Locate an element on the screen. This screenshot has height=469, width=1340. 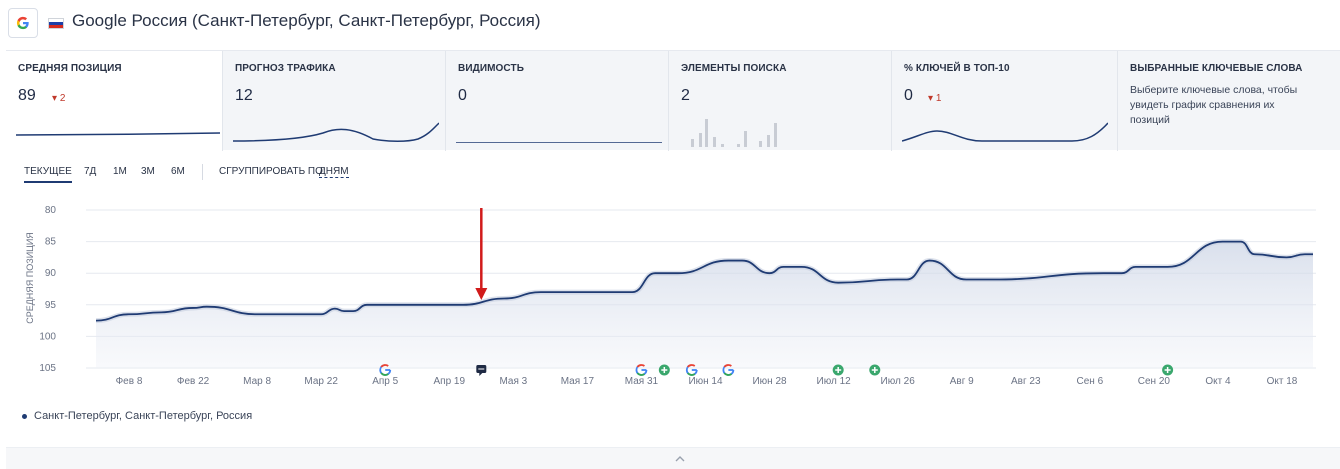
metric-card-search-elements: ЭЛЕМЕНТЫ ПОИСКА 2 is located at coordinates (780, 101).